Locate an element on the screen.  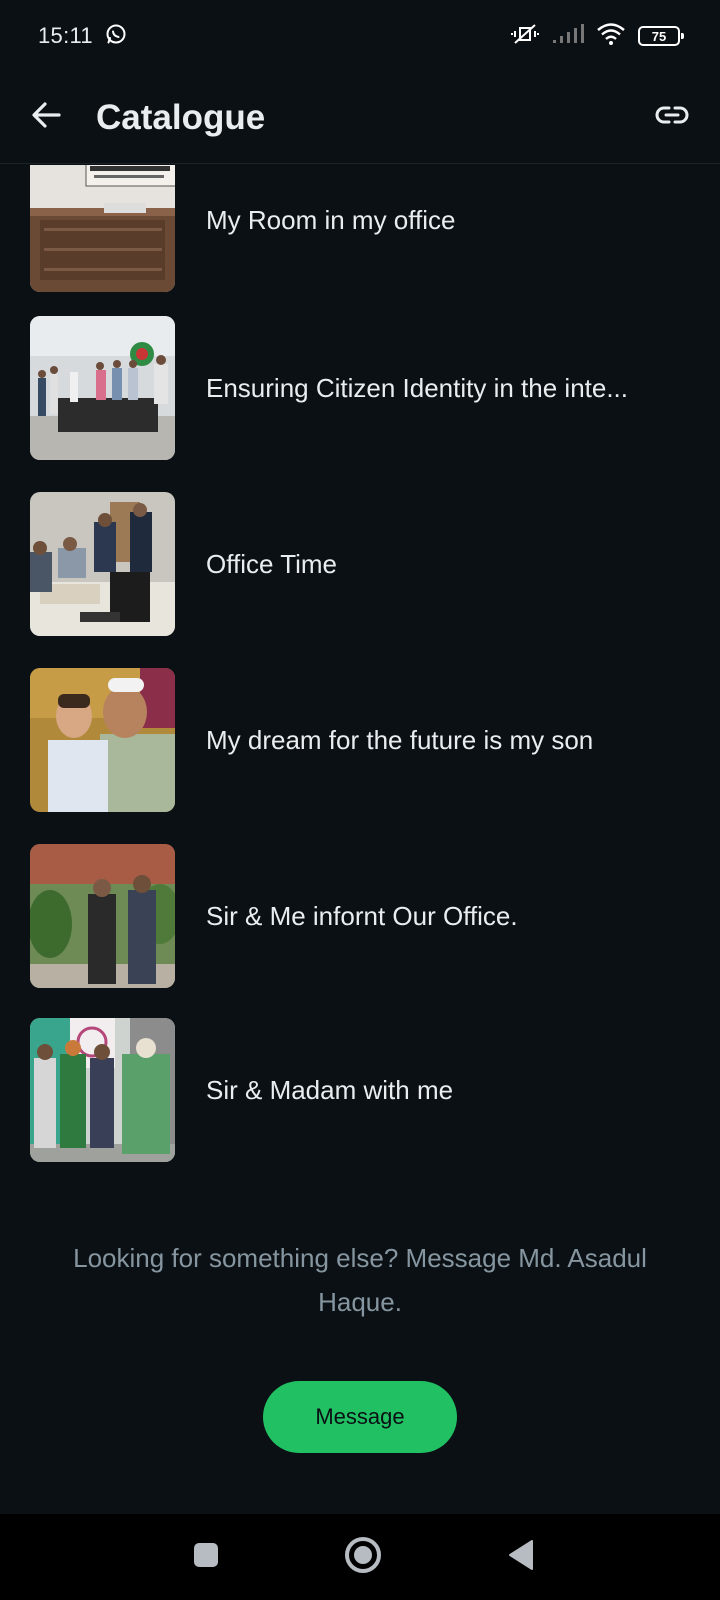
system-nav-bar is located at coordinates (360, 1557).